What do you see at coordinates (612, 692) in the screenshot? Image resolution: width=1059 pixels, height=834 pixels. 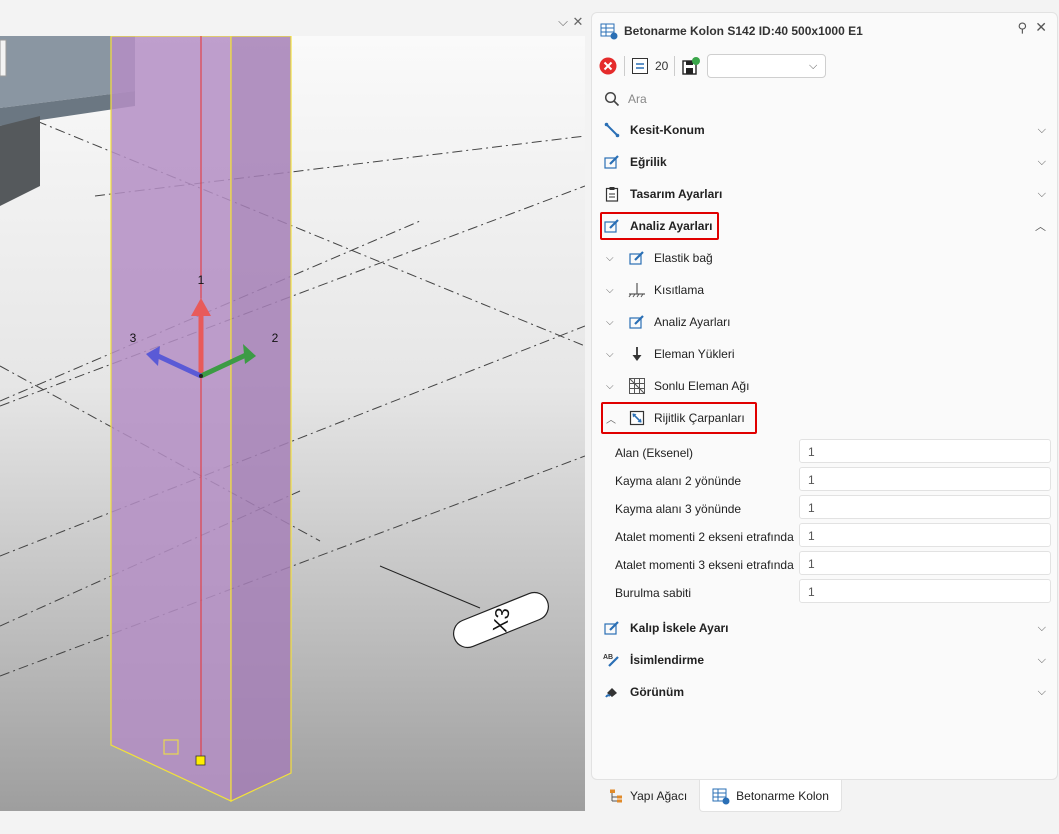 I see `paint-icon` at bounding box center [612, 692].